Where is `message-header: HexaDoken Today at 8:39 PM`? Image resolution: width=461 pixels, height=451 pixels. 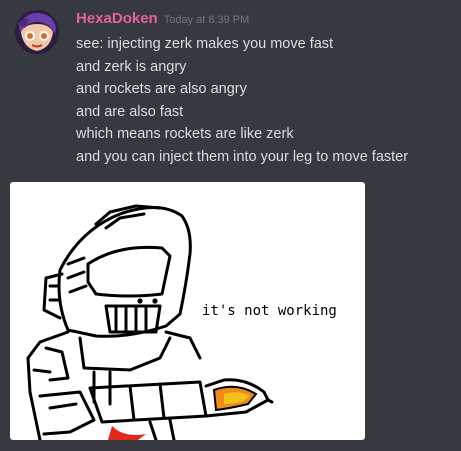
message-header: HexaDoken Today at 8:39 PM is located at coordinates (162, 20).